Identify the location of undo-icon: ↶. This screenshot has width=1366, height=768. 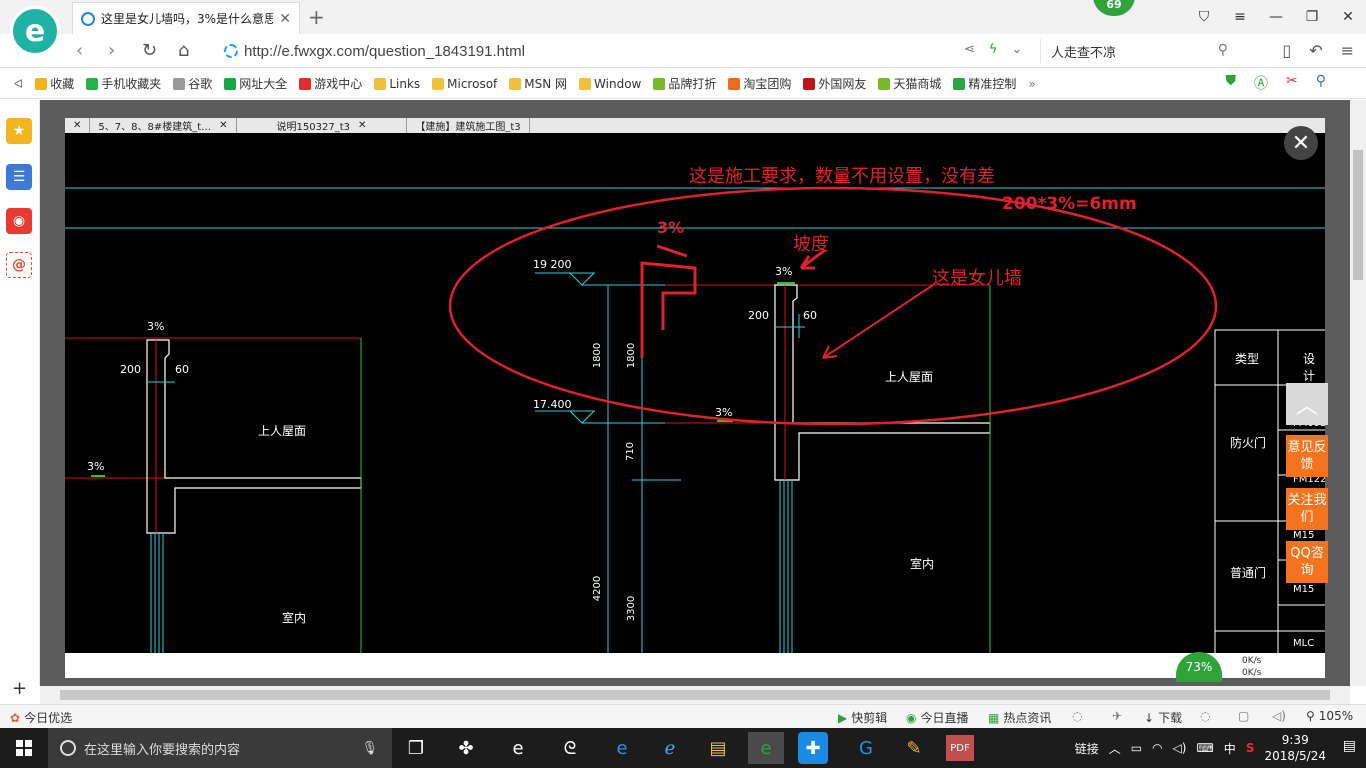
(1315, 50).